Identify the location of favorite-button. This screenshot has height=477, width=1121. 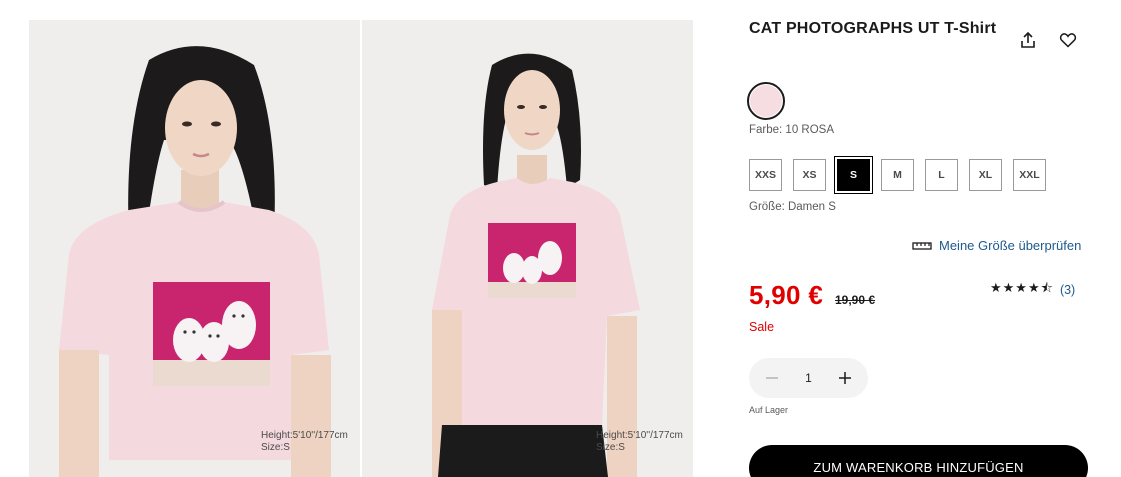
(1068, 40).